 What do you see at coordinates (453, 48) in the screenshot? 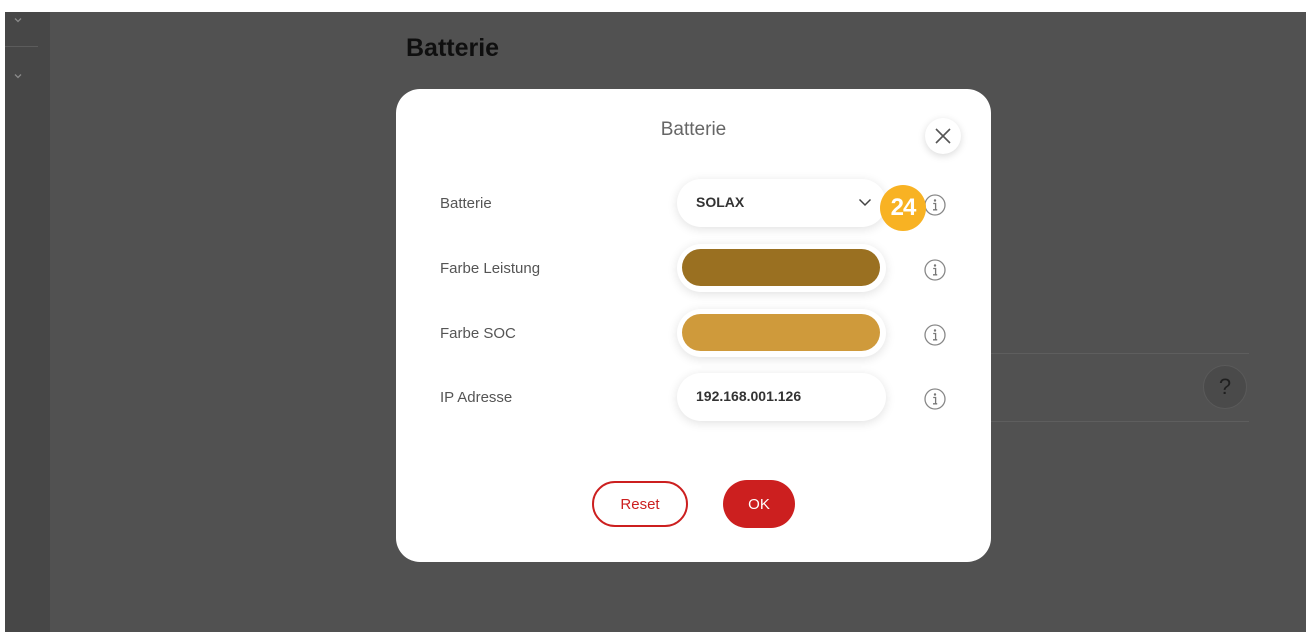
I see `page-title: Batterie` at bounding box center [453, 48].